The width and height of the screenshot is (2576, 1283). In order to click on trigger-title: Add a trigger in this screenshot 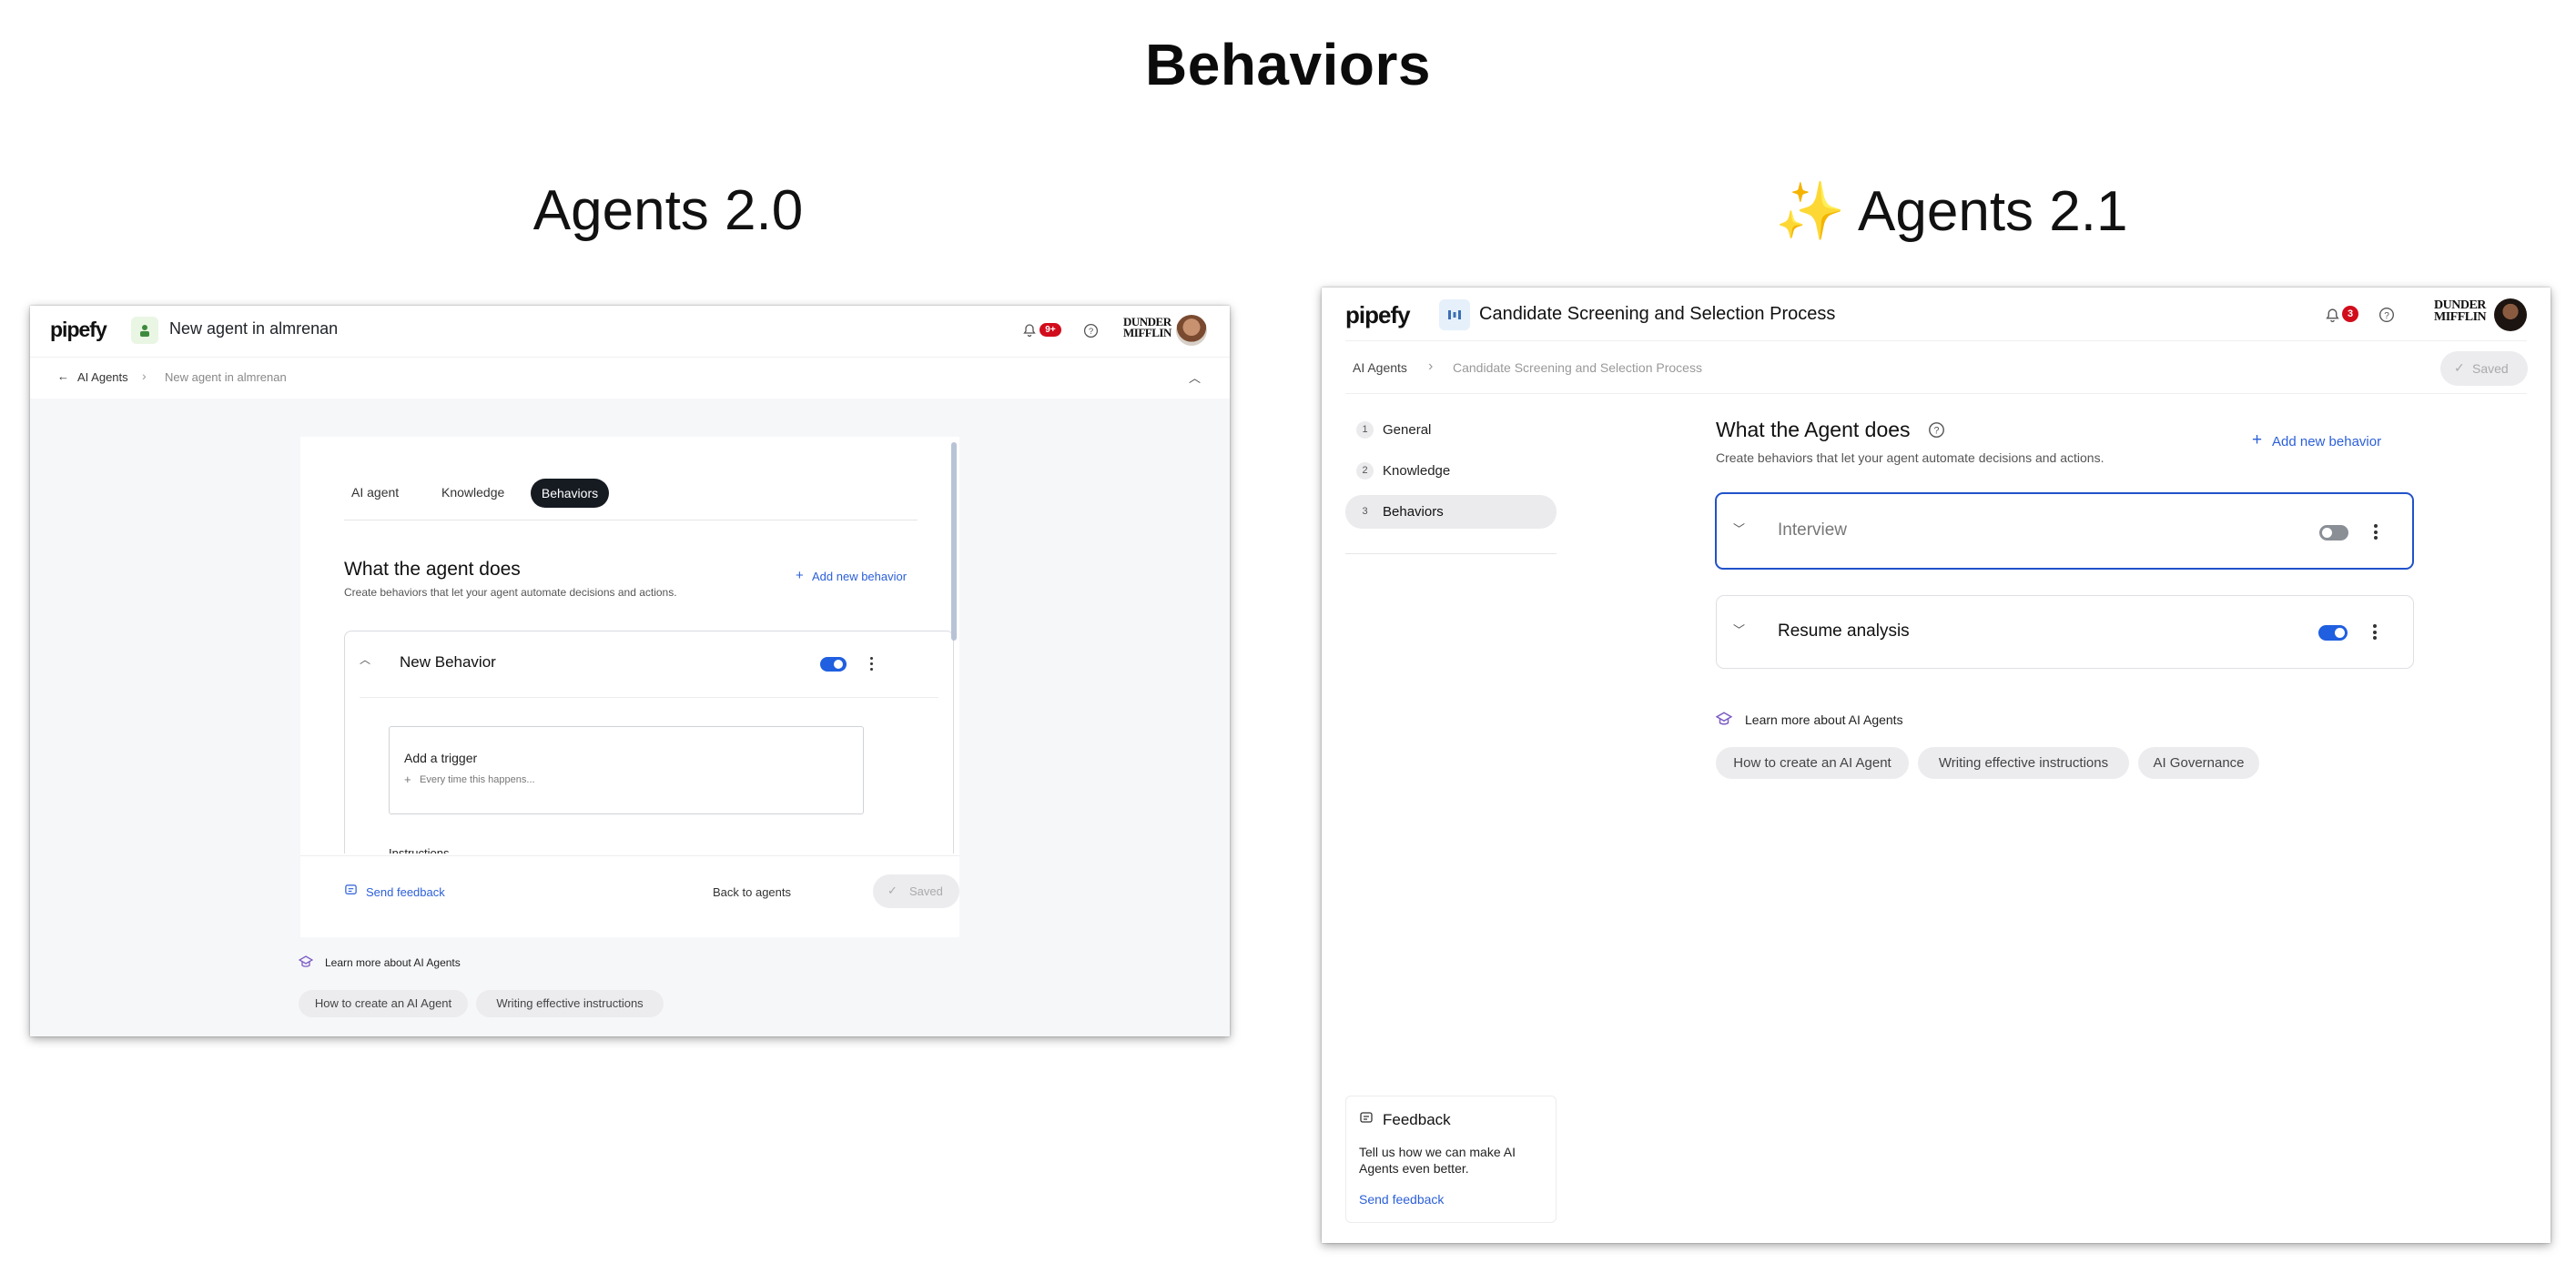, I will do `click(441, 758)`.